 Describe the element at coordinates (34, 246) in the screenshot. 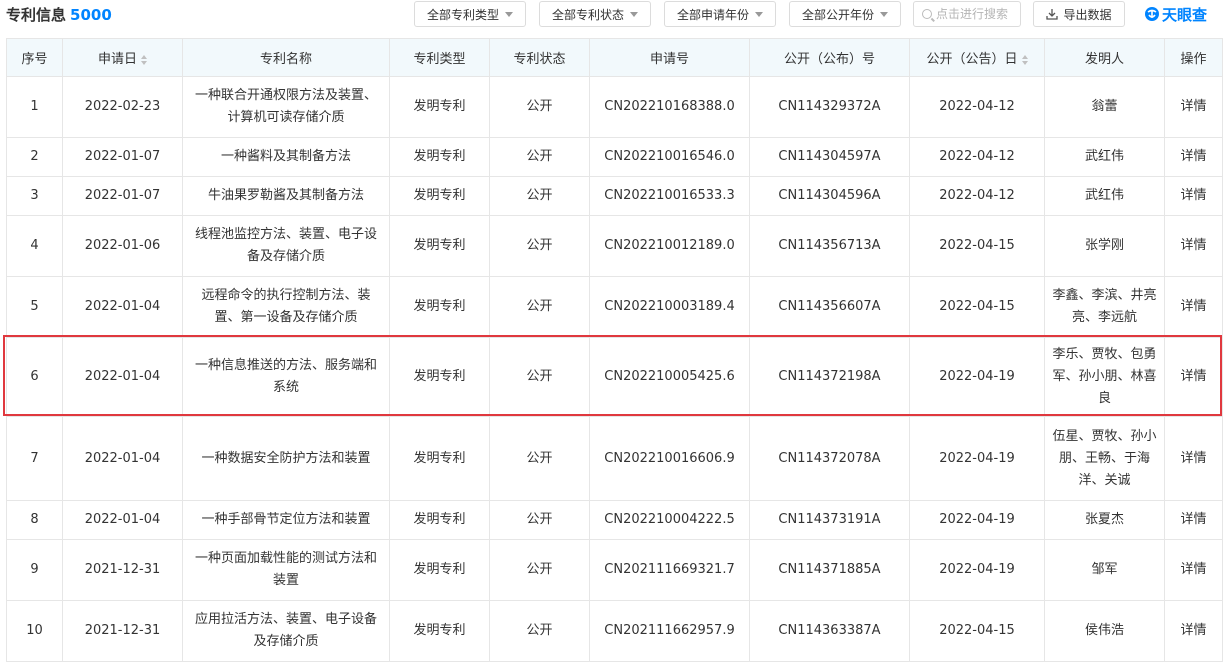

I see `cell-index: 4` at that location.